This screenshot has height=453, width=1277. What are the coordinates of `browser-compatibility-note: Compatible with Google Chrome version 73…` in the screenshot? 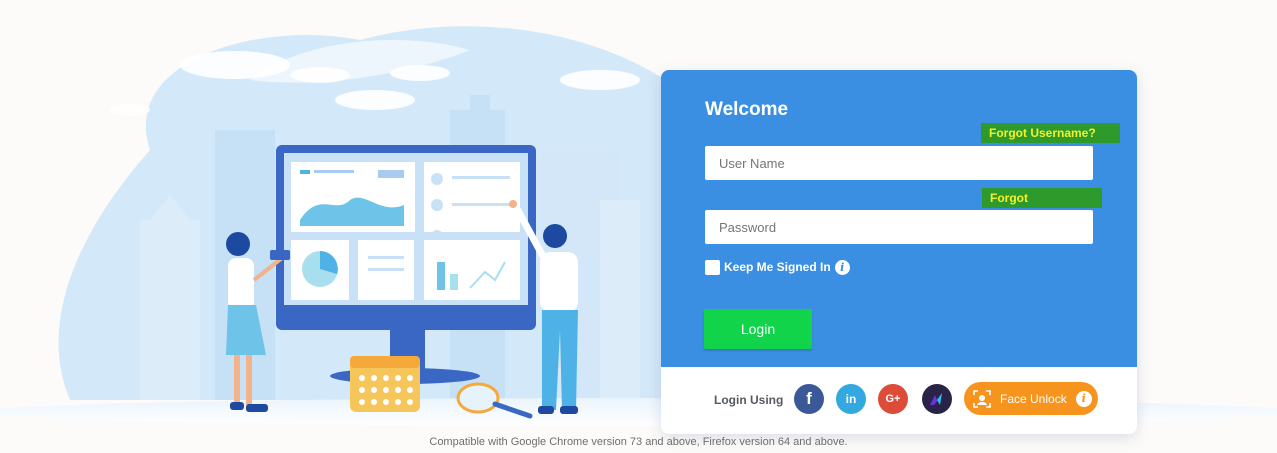 It's located at (638, 442).